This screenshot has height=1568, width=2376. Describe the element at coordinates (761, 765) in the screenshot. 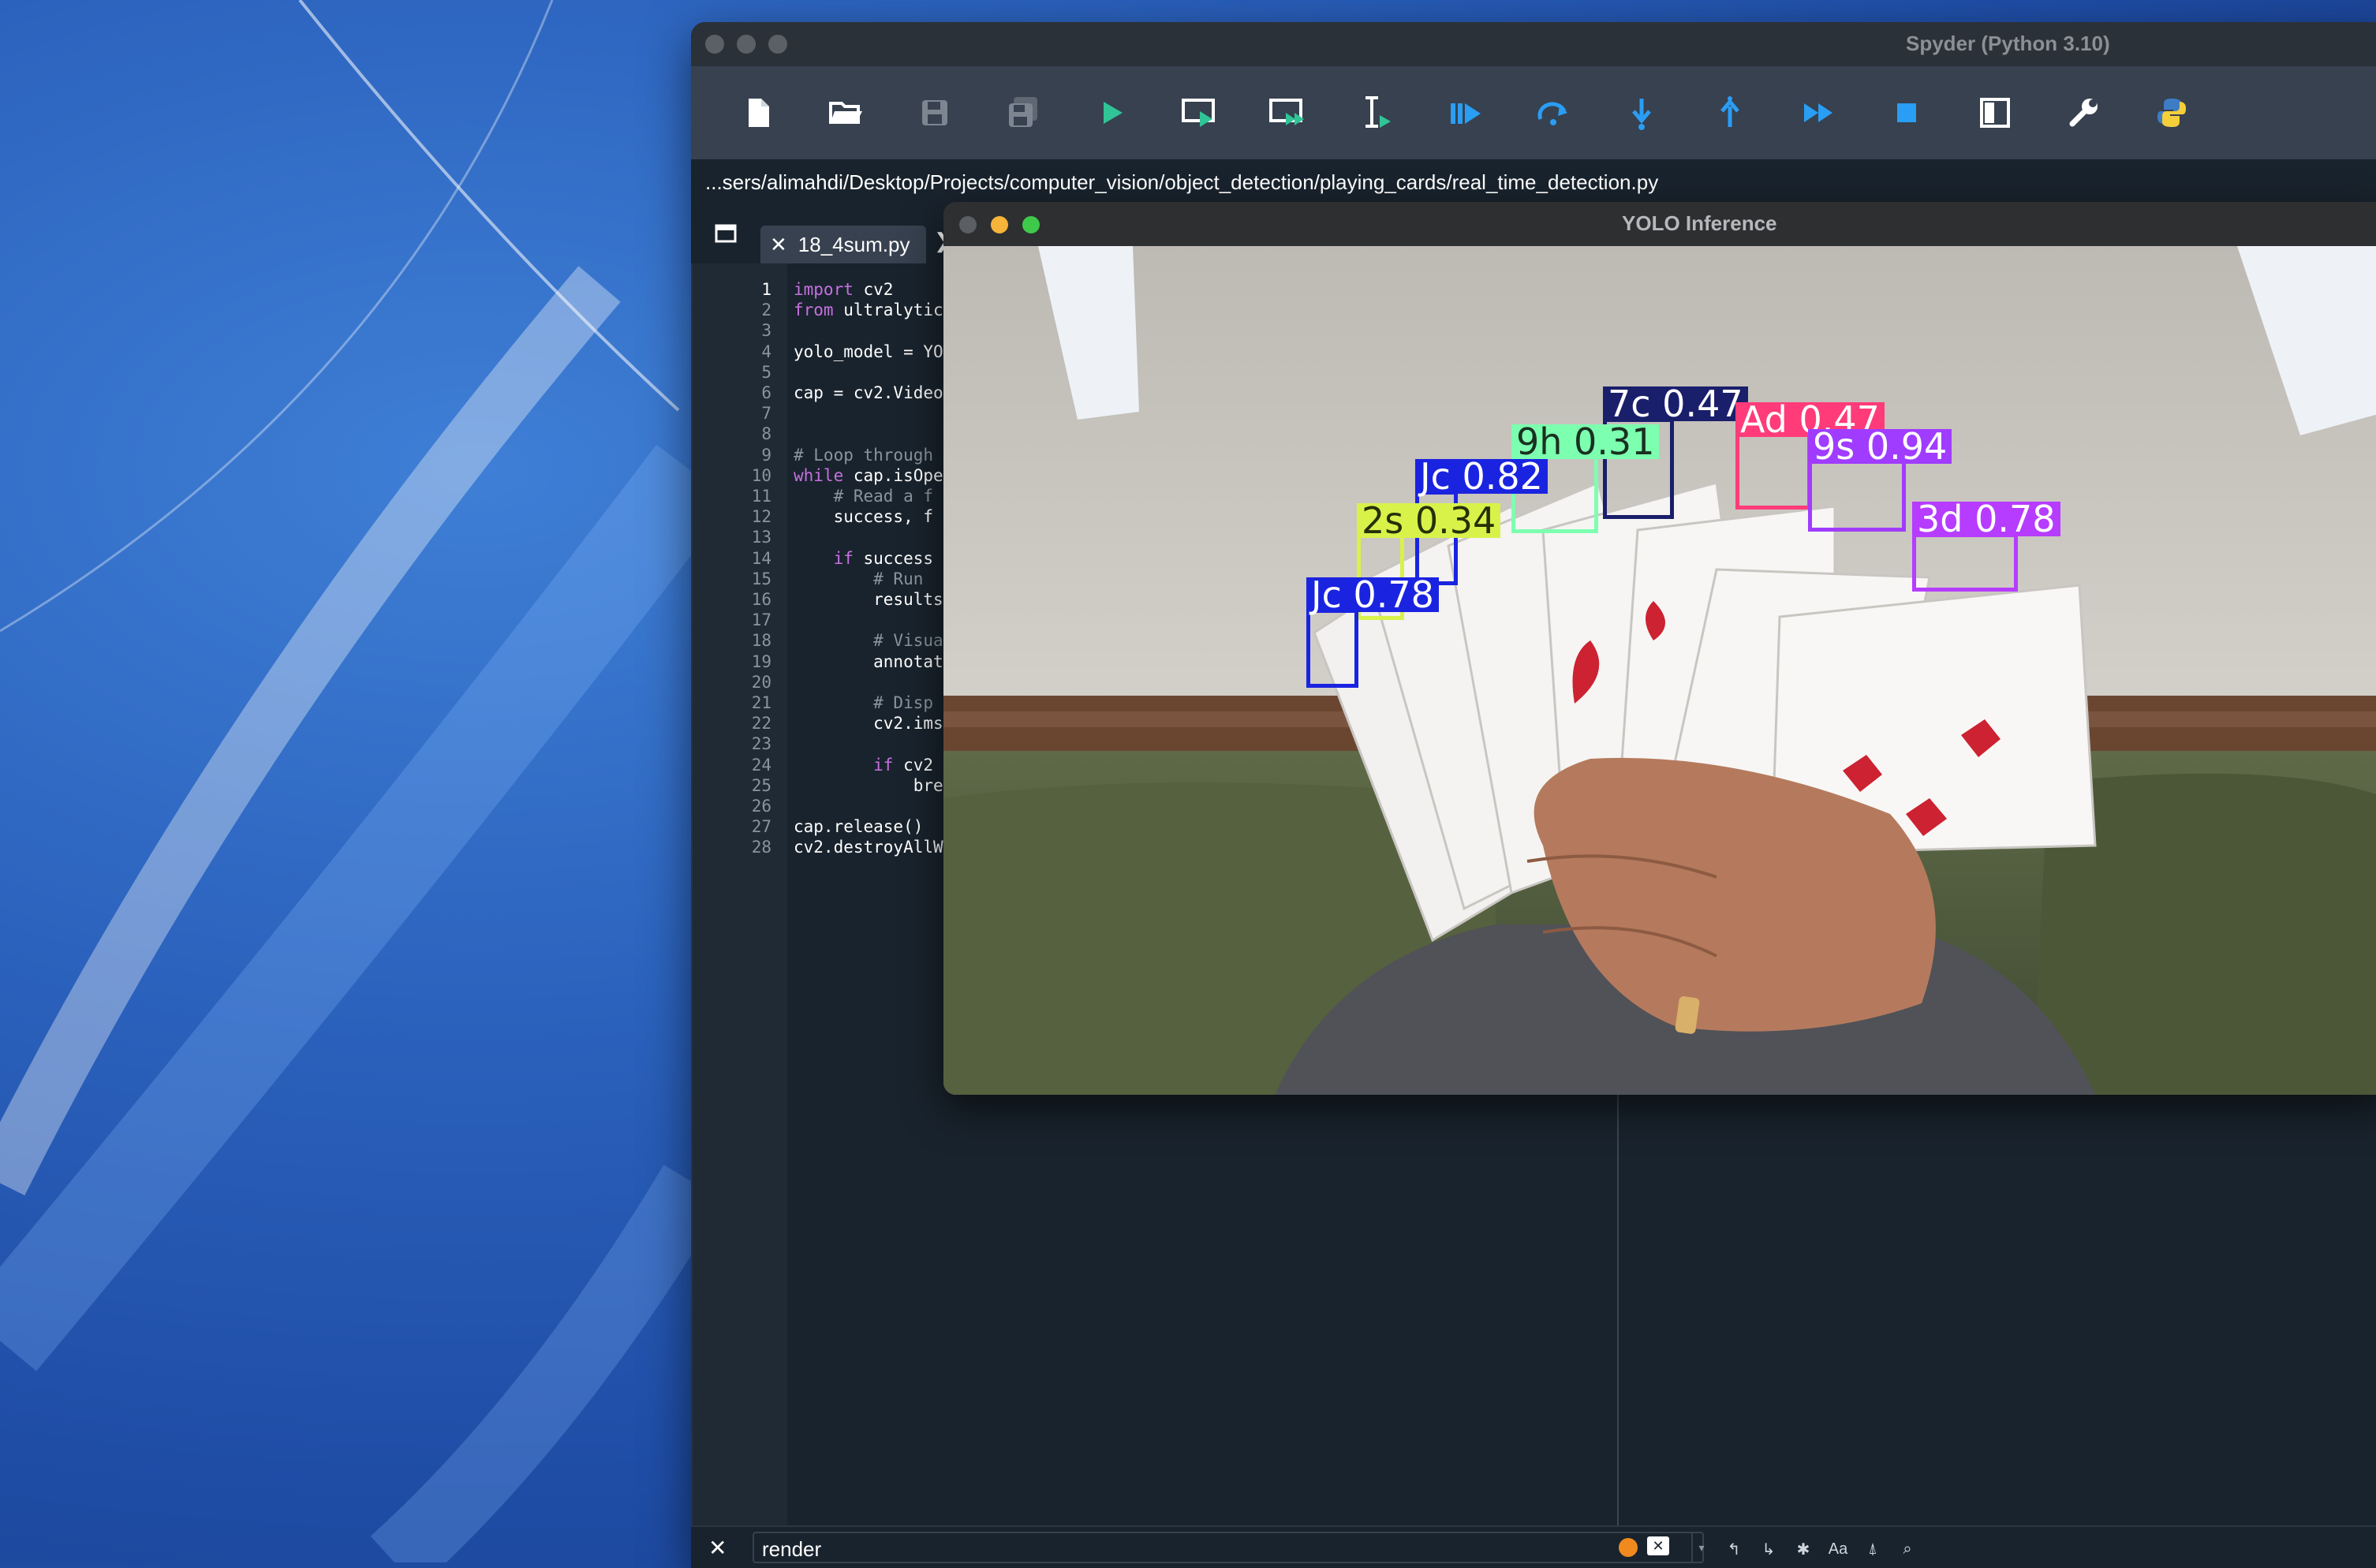

I see `line-number: 24` at that location.